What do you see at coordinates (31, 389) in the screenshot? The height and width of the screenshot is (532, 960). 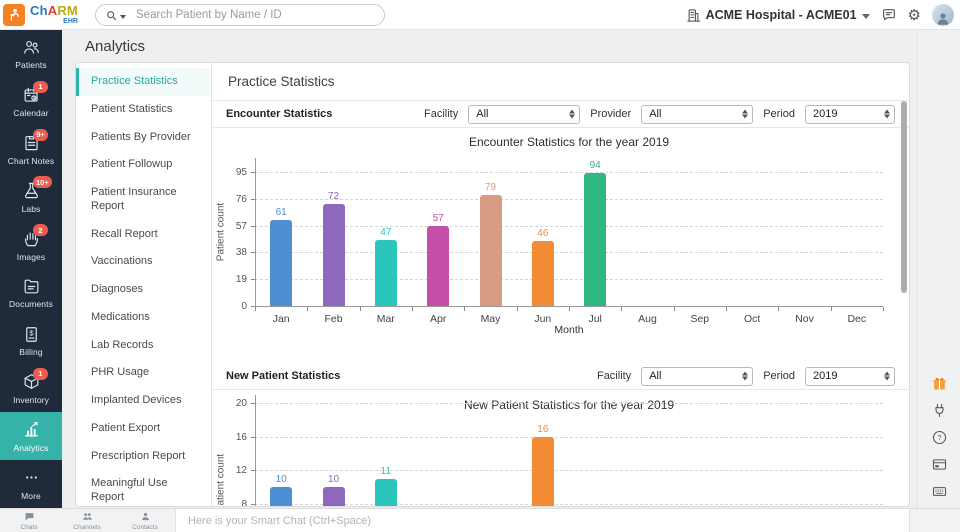 I see `sidebar-item-inventory: Inventory 1` at bounding box center [31, 389].